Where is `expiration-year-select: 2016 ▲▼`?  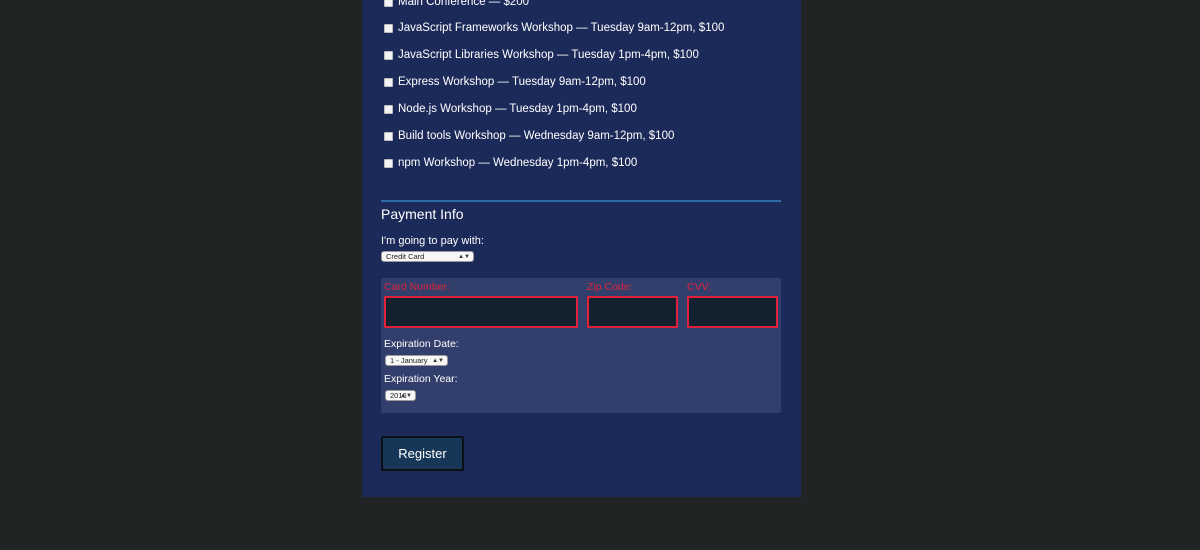
expiration-year-select: 2016 ▲▼ is located at coordinates (400, 395).